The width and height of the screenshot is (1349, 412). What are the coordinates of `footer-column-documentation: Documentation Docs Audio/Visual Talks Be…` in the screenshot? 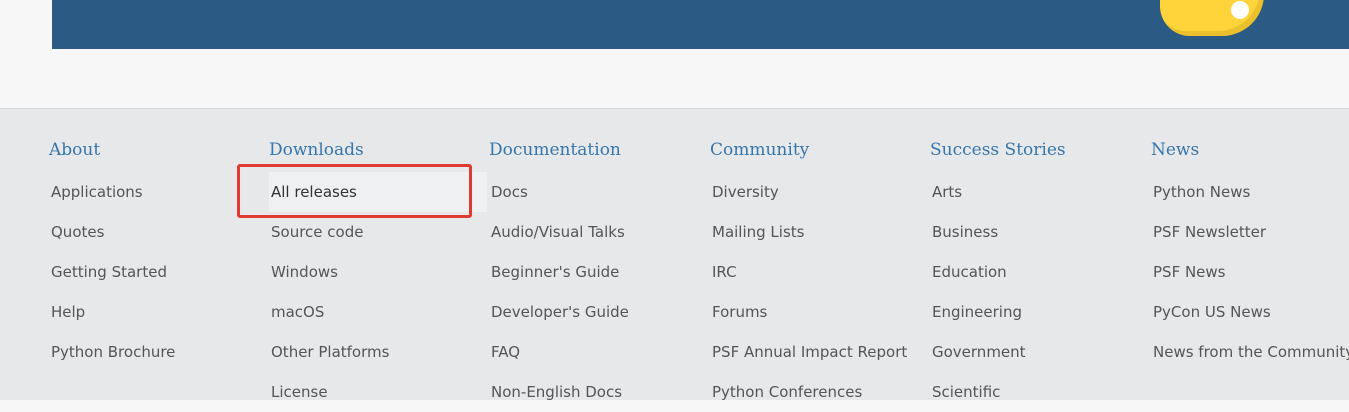 It's located at (596, 270).